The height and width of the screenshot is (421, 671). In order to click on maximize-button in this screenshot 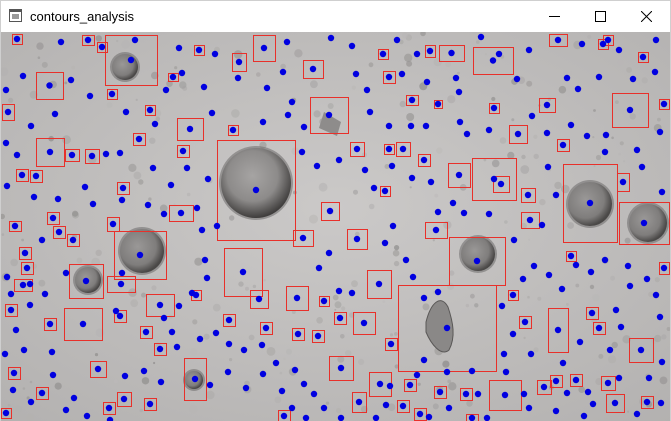, I will do `click(601, 16)`.